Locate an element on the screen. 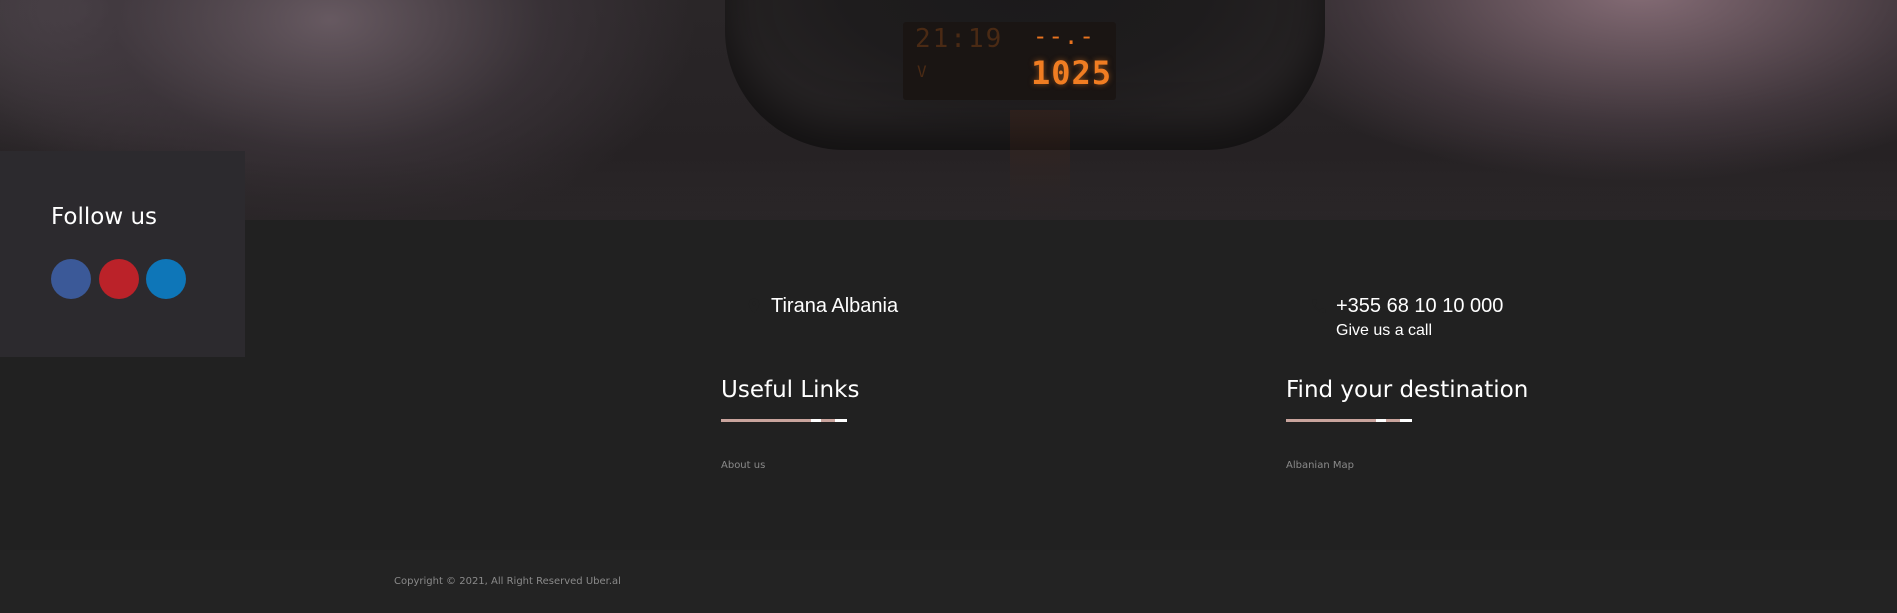  useful-links-title: Useful Links is located at coordinates (790, 390).